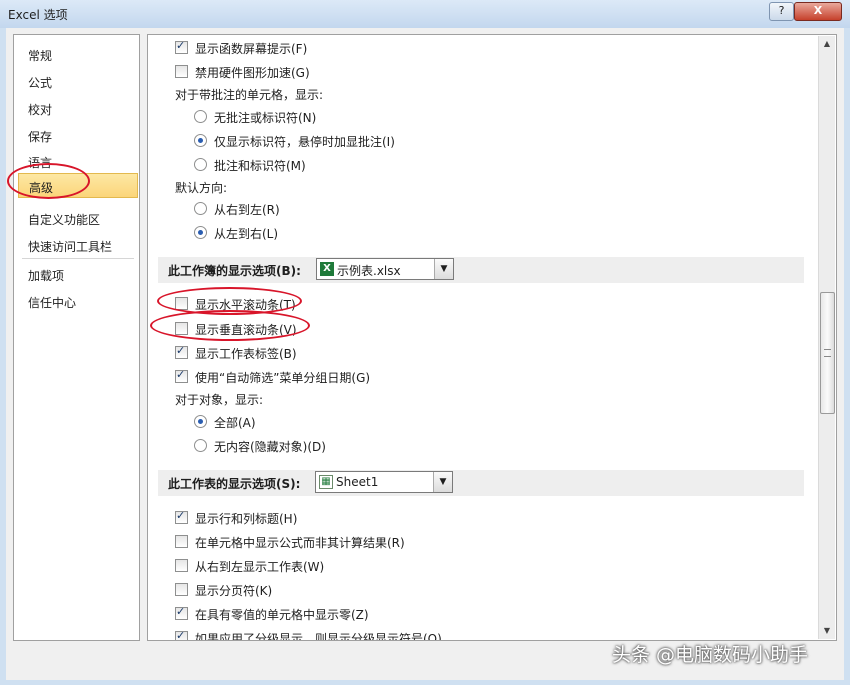 Image resolution: width=850 pixels, height=685 pixels. Describe the element at coordinates (781, 11) in the screenshot. I see `help-button: ?` at that location.